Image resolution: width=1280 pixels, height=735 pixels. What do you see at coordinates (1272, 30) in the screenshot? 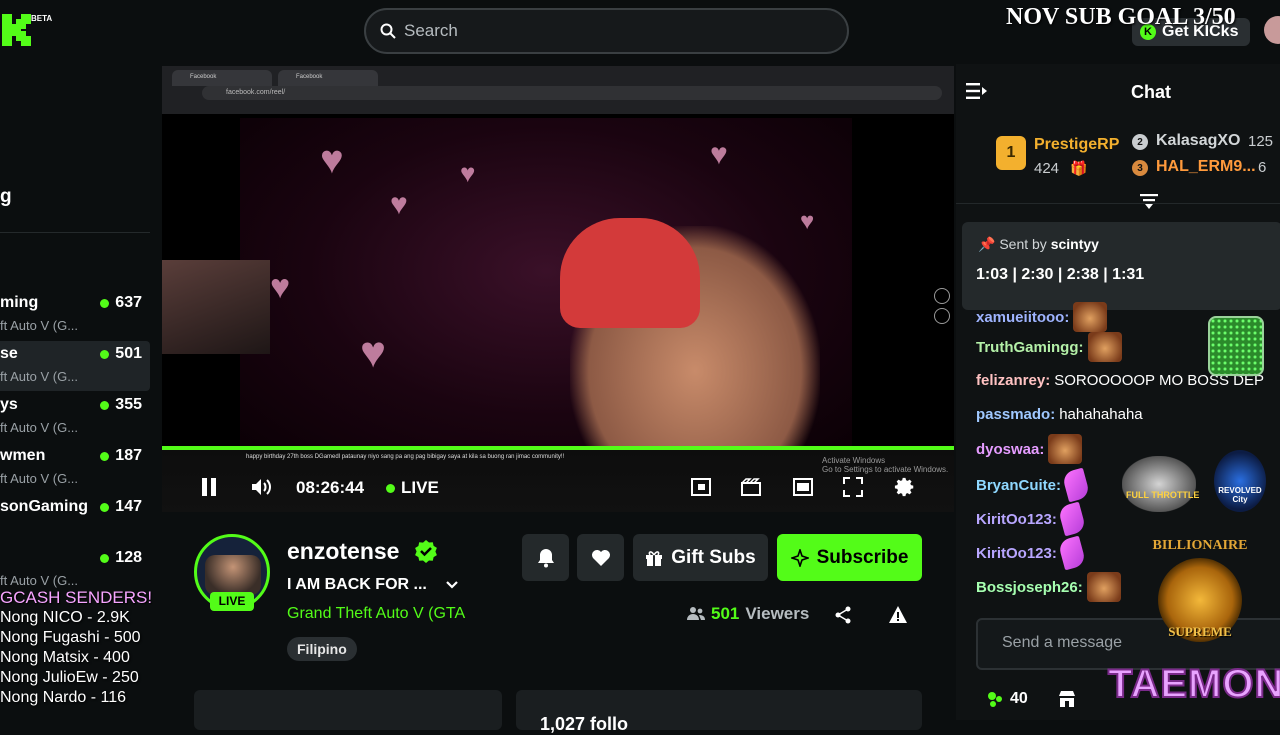
I see `user-avatar` at bounding box center [1272, 30].